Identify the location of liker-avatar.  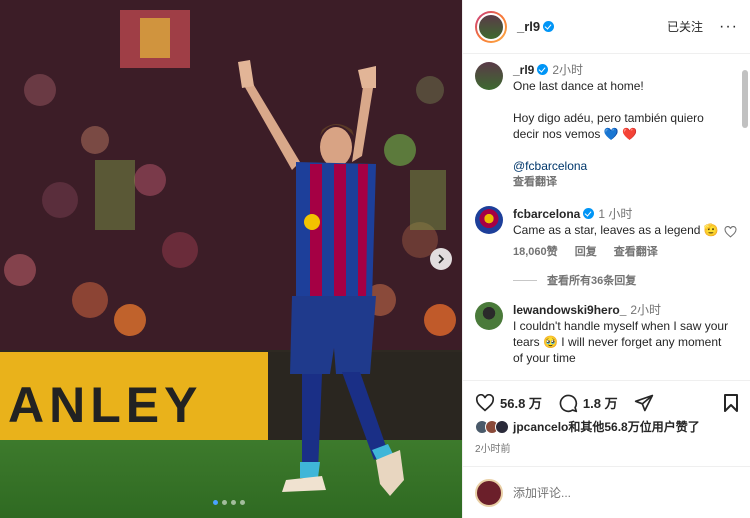
(502, 426).